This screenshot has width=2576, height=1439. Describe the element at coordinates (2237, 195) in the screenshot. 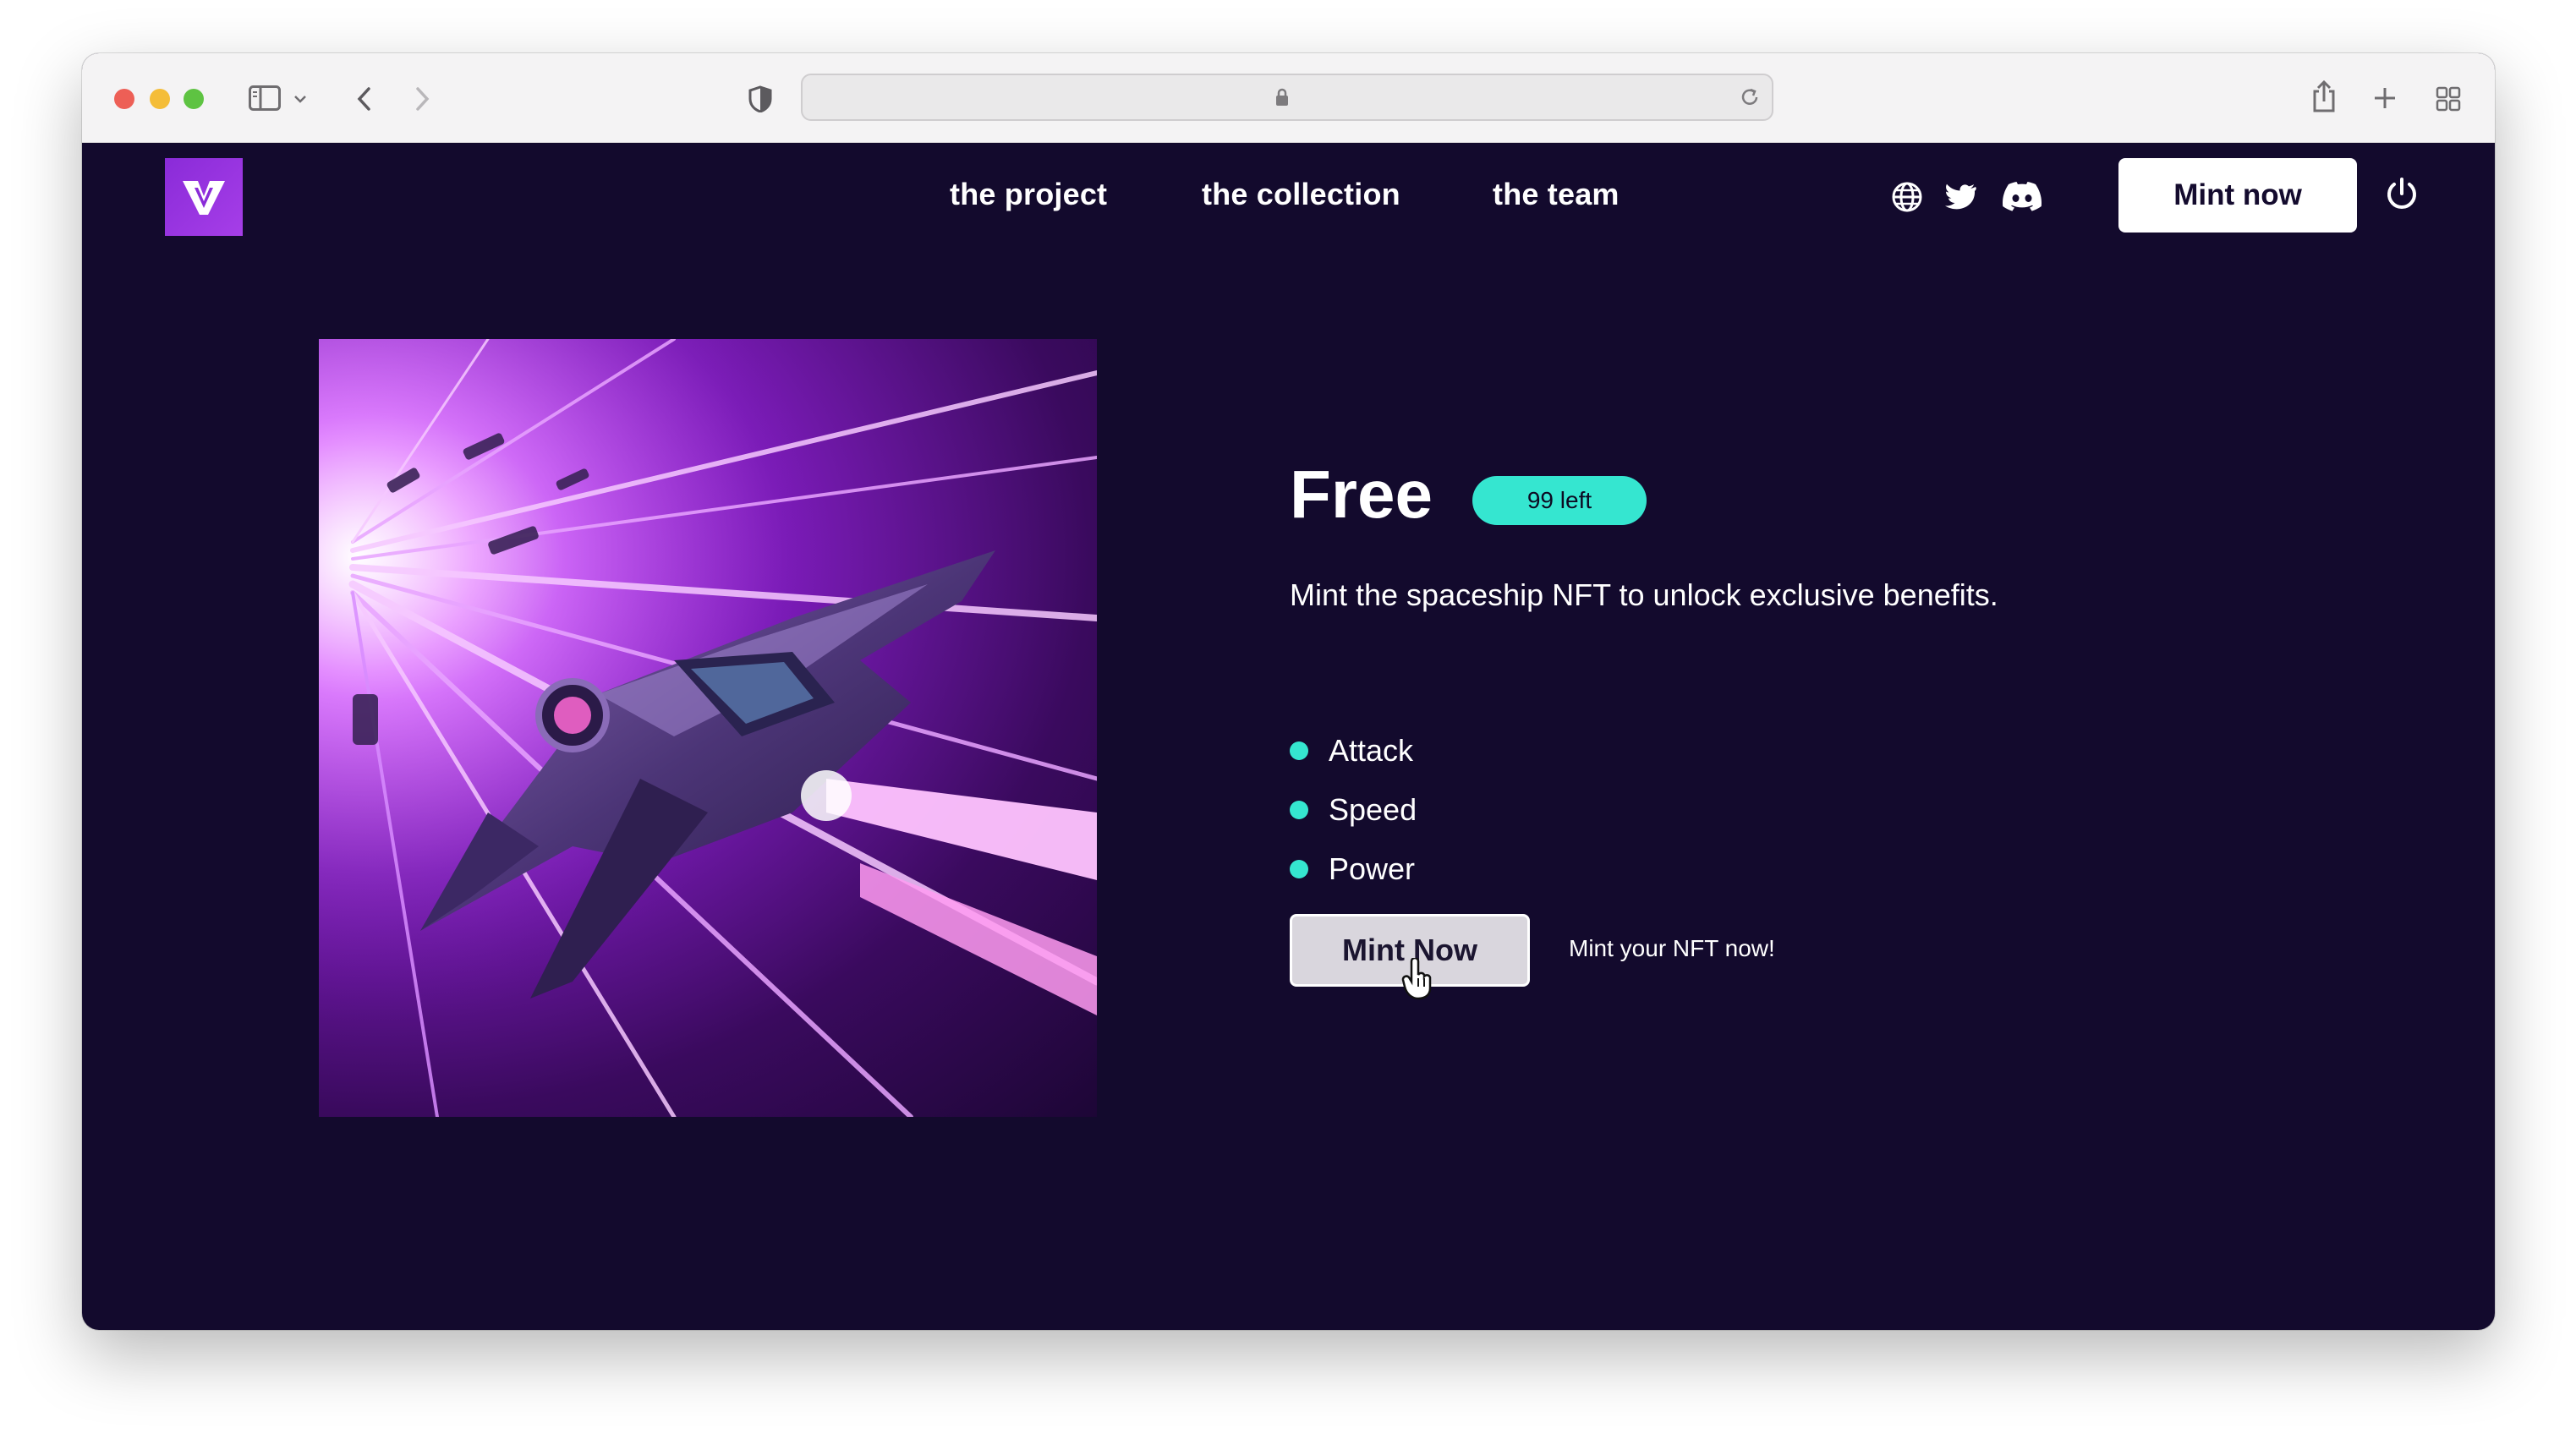

I see `mint-now-header-button: Mint now` at that location.